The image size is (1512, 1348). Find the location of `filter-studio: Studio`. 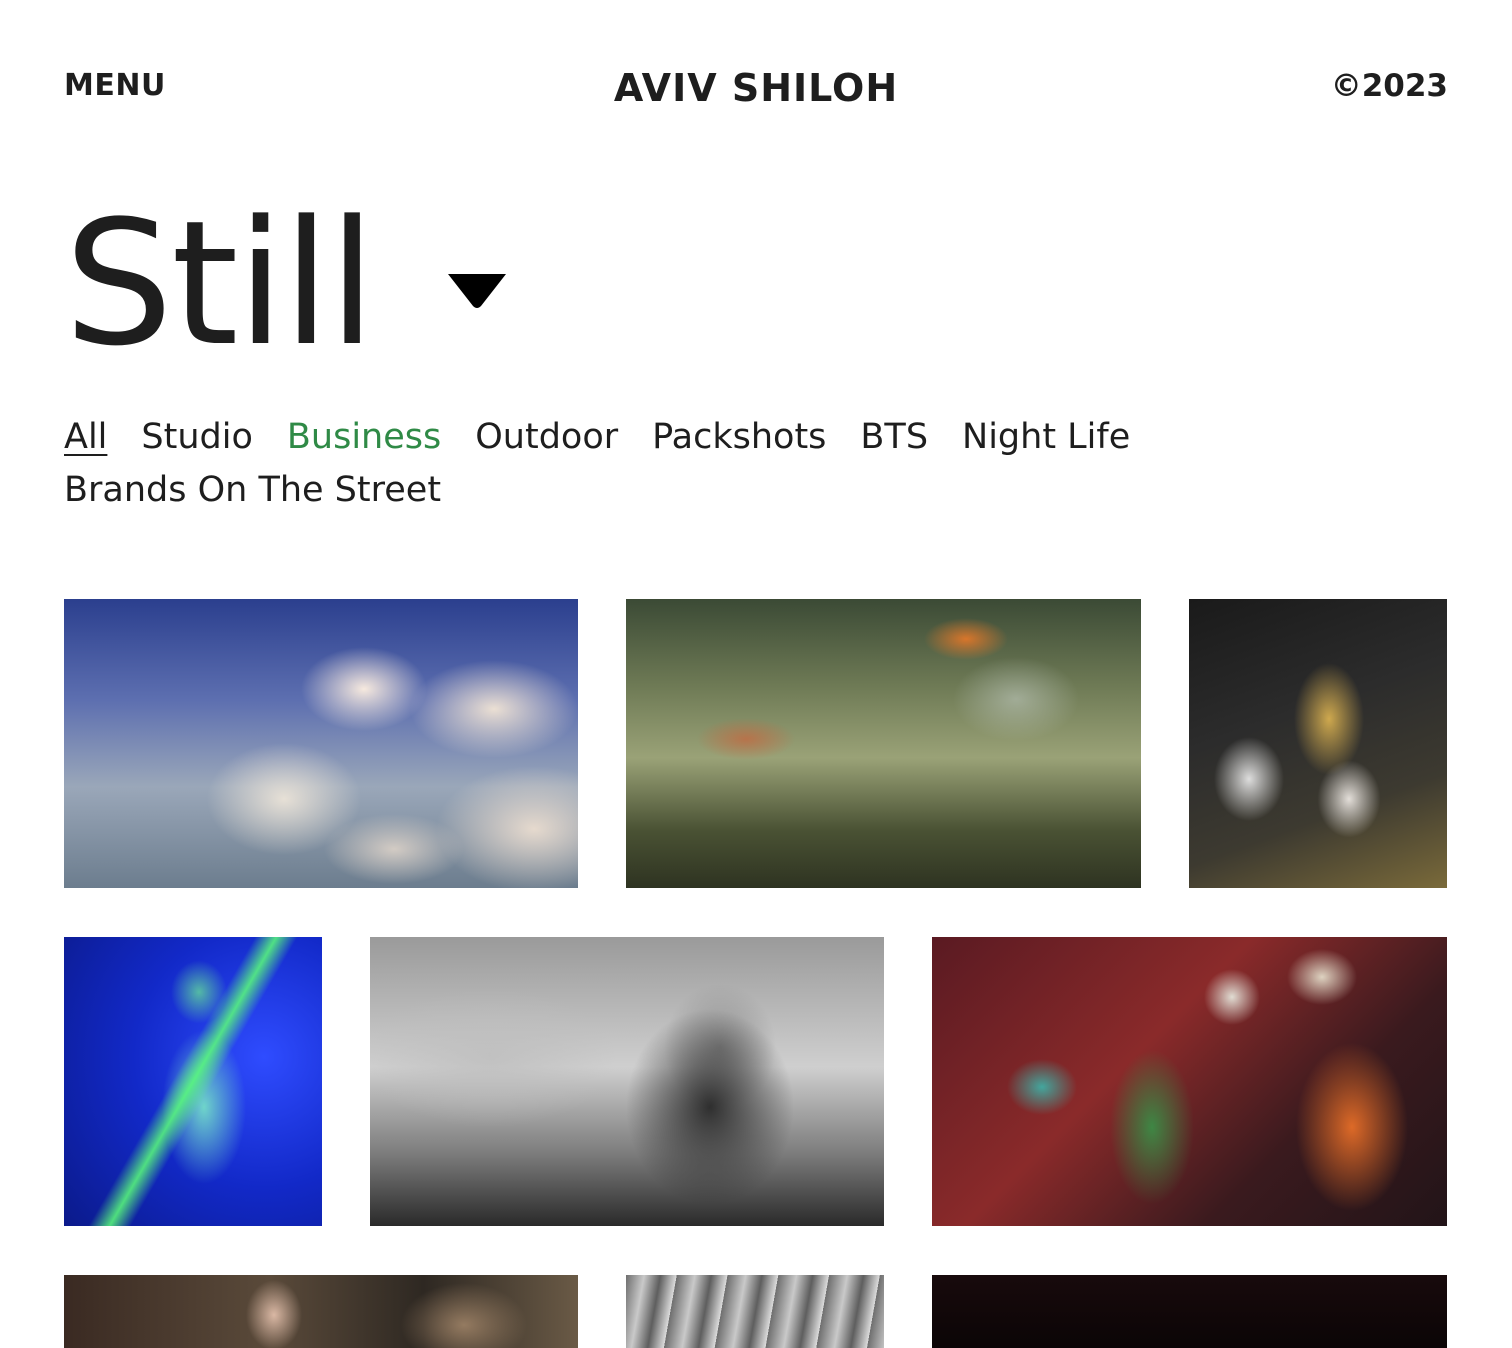

filter-studio: Studio is located at coordinates (196, 437).